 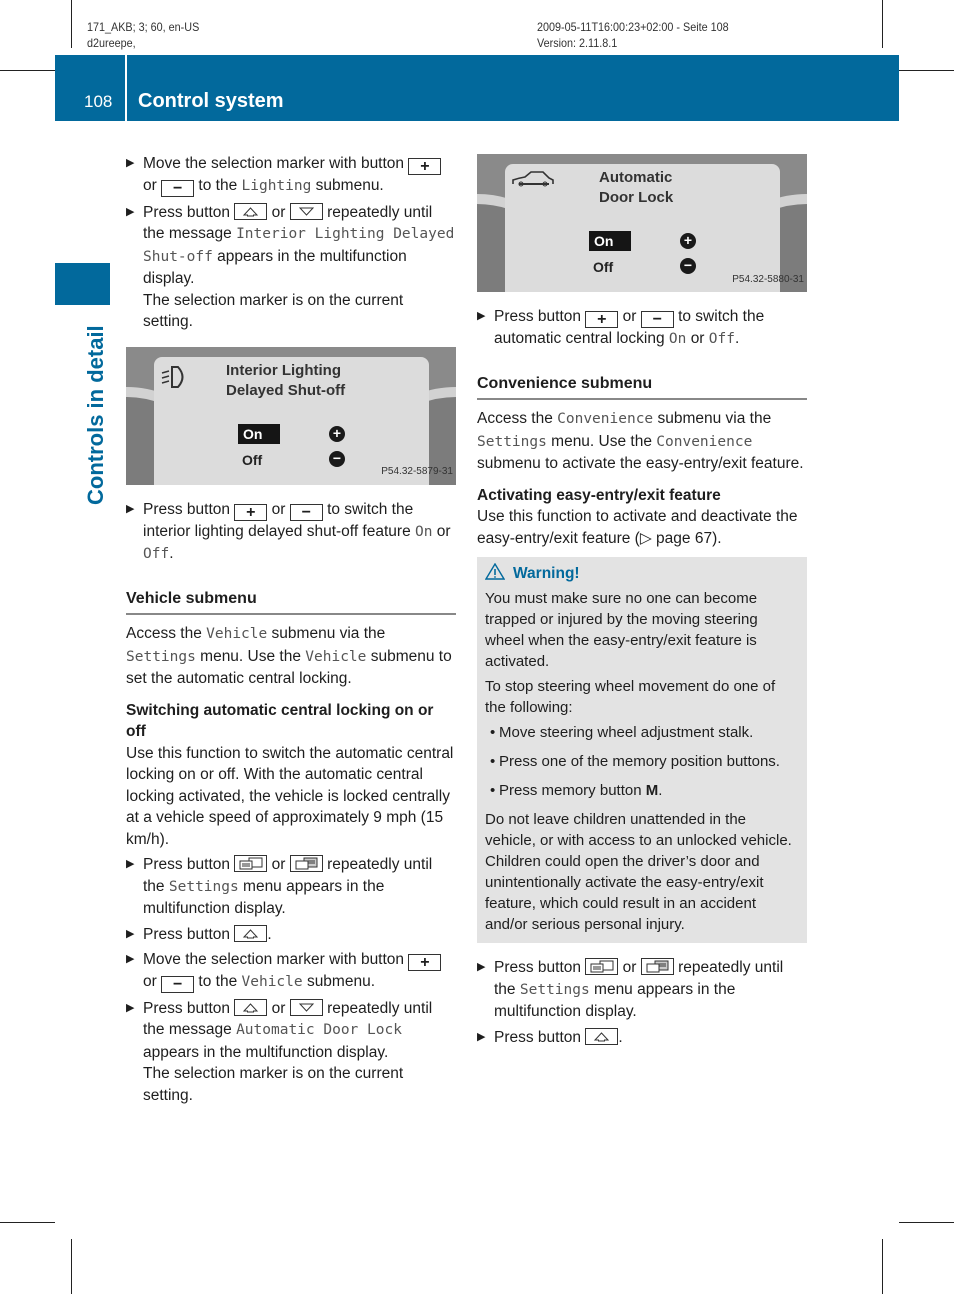 What do you see at coordinates (276, 186) in the screenshot?
I see `display-text: Lighting` at bounding box center [276, 186].